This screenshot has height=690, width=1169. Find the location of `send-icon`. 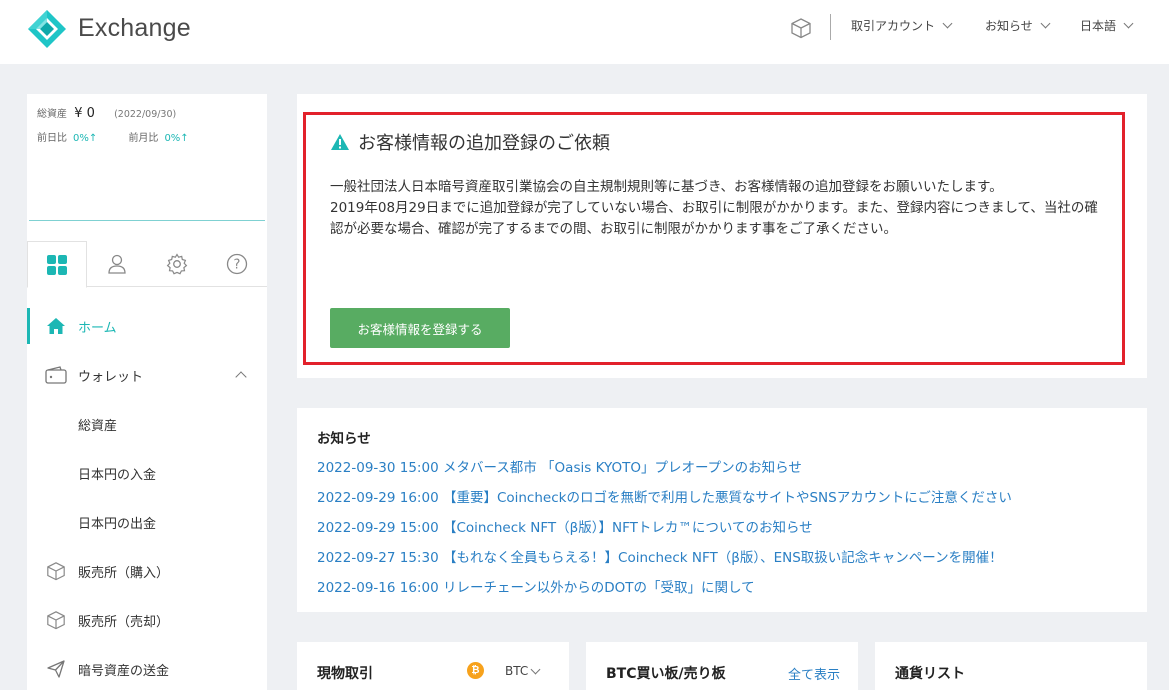

send-icon is located at coordinates (56, 669).